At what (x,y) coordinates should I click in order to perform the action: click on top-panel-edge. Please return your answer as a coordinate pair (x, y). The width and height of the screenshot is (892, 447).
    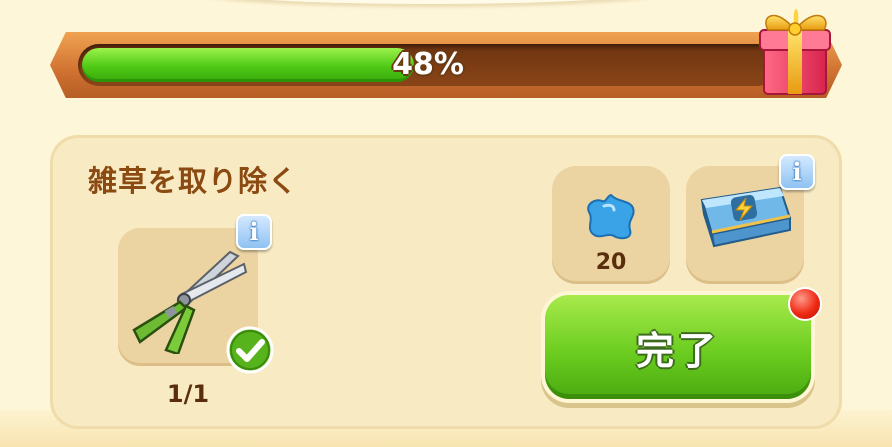
    Looking at the image, I should click on (430, 2).